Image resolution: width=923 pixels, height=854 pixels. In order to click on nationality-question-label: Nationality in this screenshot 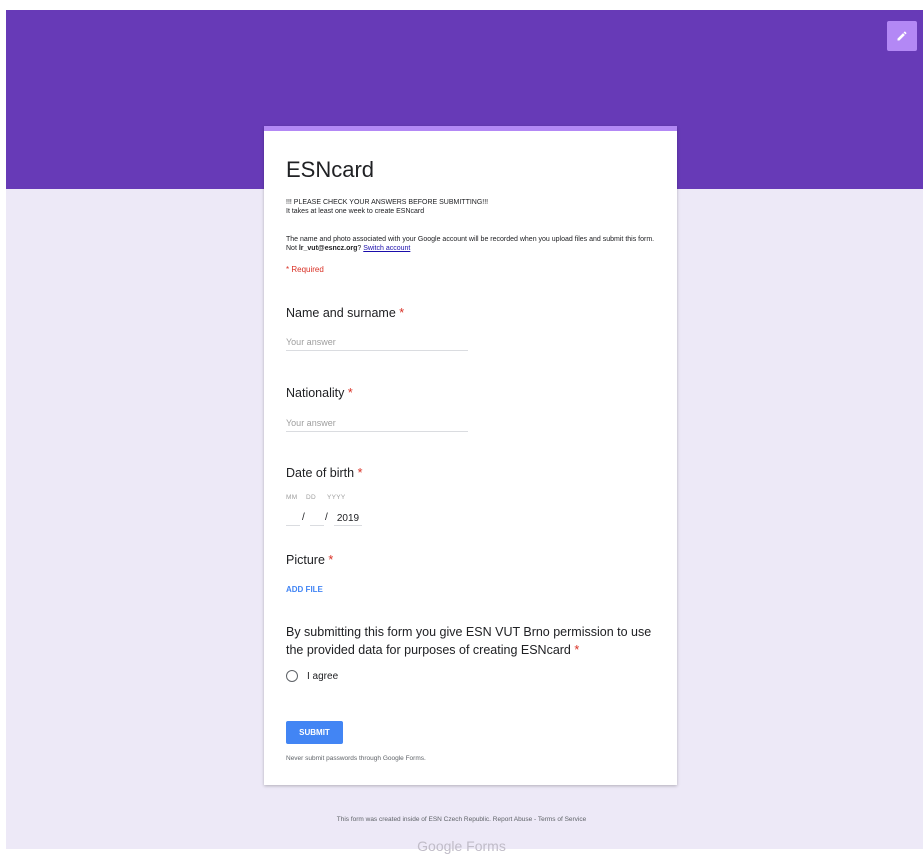, I will do `click(315, 393)`.